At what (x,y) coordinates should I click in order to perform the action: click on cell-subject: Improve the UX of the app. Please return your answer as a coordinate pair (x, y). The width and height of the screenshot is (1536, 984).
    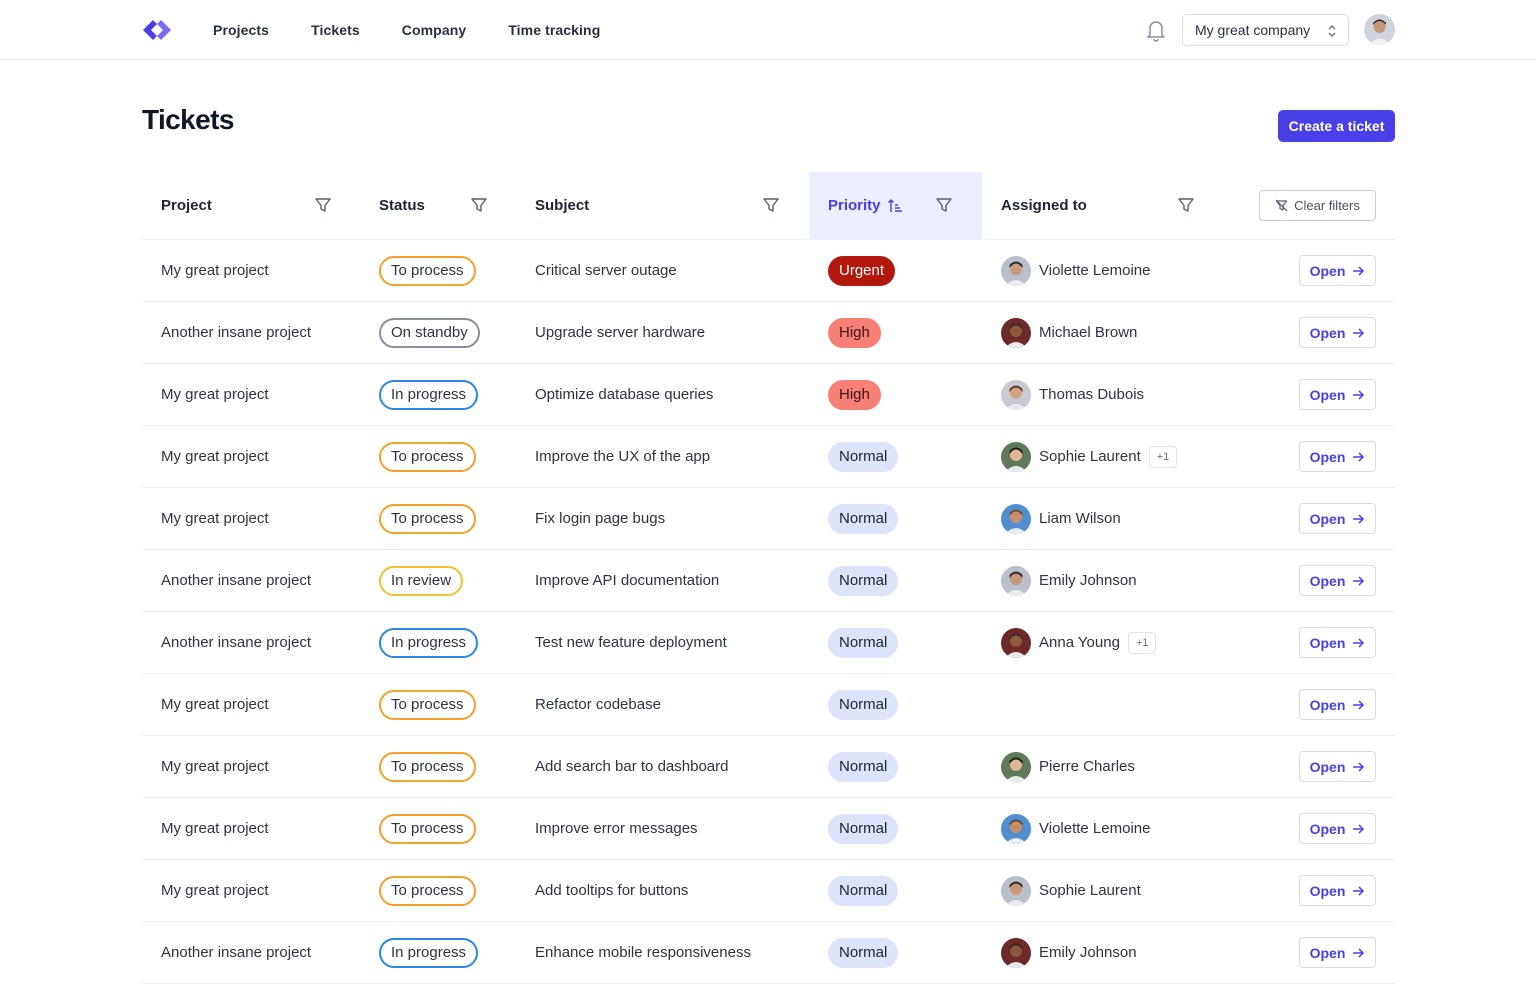
    Looking at the image, I should click on (623, 456).